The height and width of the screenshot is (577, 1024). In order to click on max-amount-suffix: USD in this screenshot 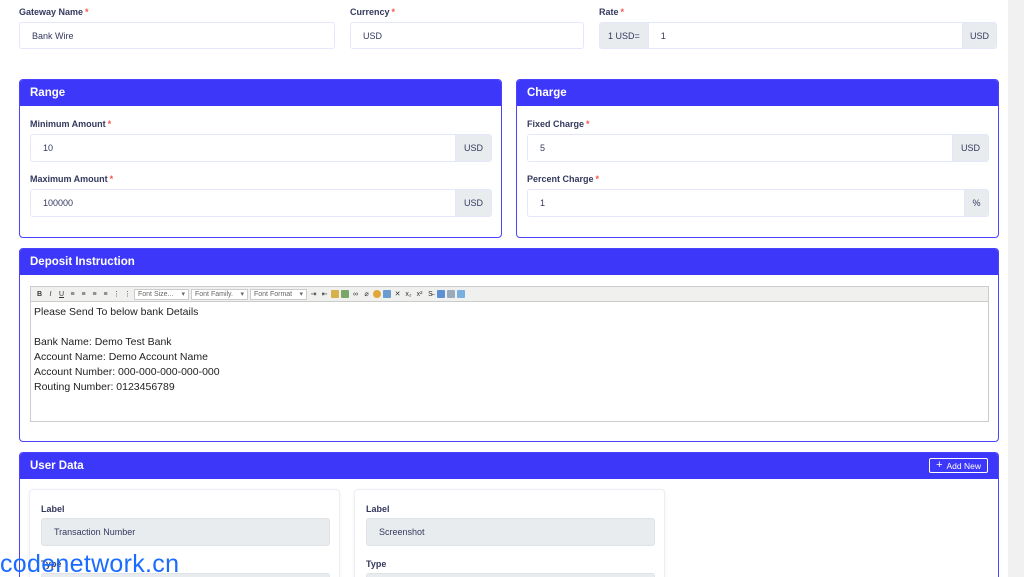, I will do `click(473, 203)`.